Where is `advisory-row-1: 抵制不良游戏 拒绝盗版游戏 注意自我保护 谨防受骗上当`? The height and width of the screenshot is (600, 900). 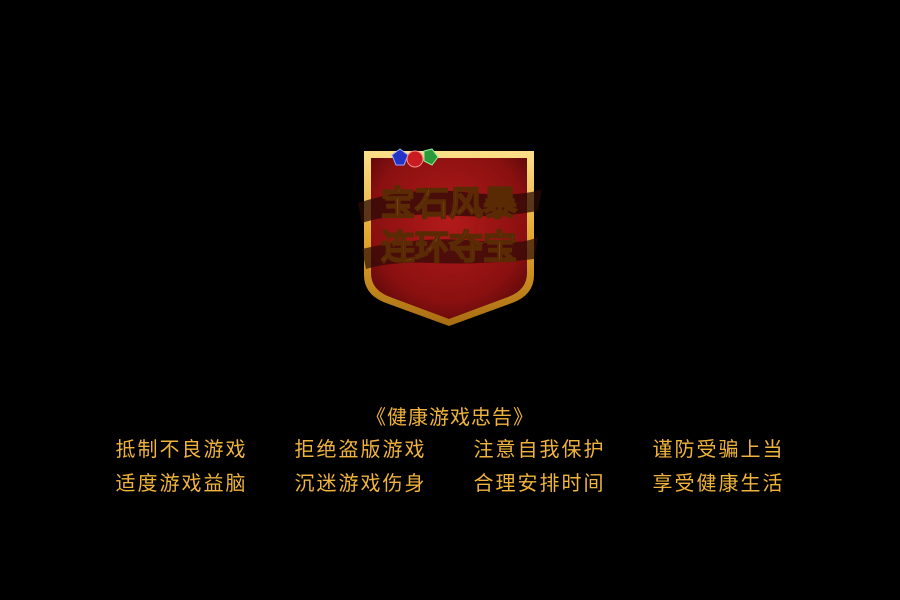 advisory-row-1: 抵制不良游戏 拒绝盗版游戏 注意自我保护 谨防受骗上当 is located at coordinates (450, 449).